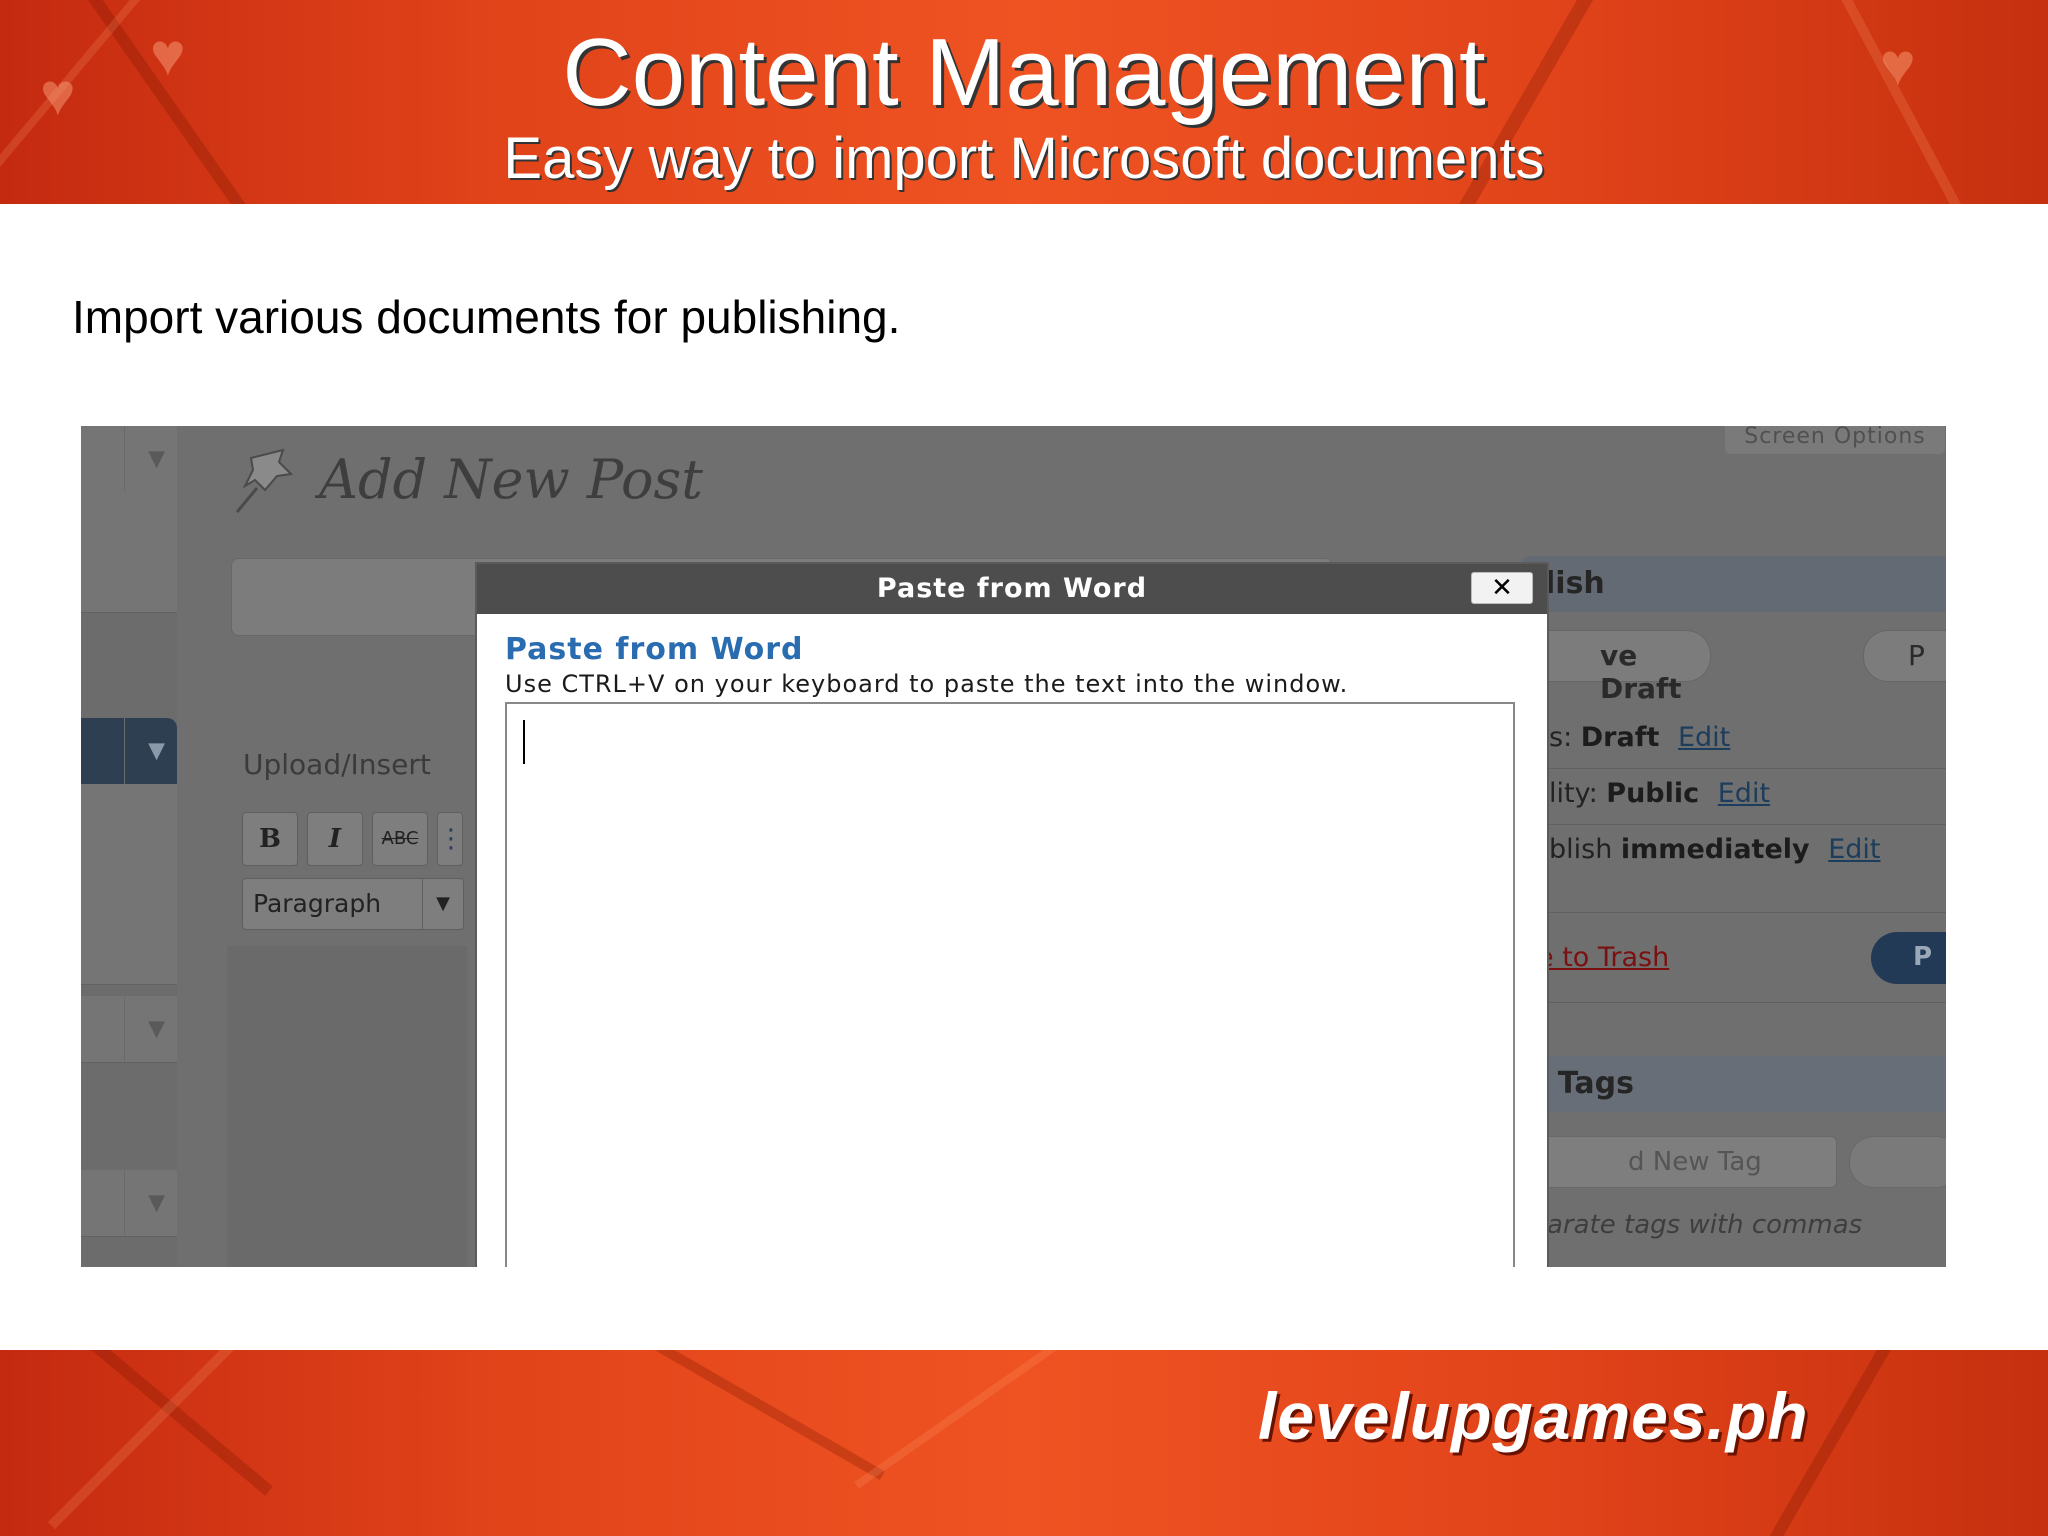 The height and width of the screenshot is (1536, 2048). What do you see at coordinates (1653, 793) in the screenshot?
I see `visibility-value: Public` at bounding box center [1653, 793].